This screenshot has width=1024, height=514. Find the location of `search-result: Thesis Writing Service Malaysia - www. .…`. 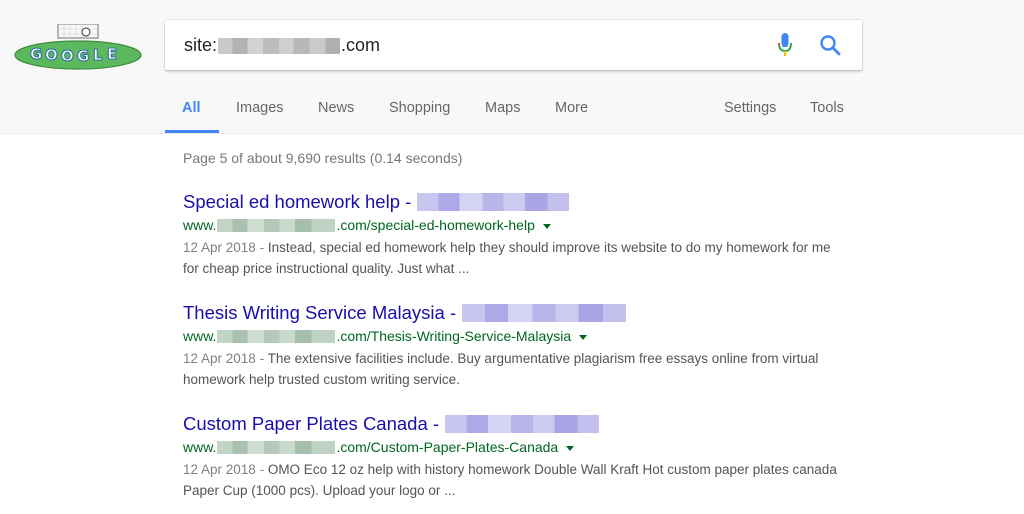

search-result: Thesis Writing Service Malaysia - www. .… is located at coordinates (513, 346).